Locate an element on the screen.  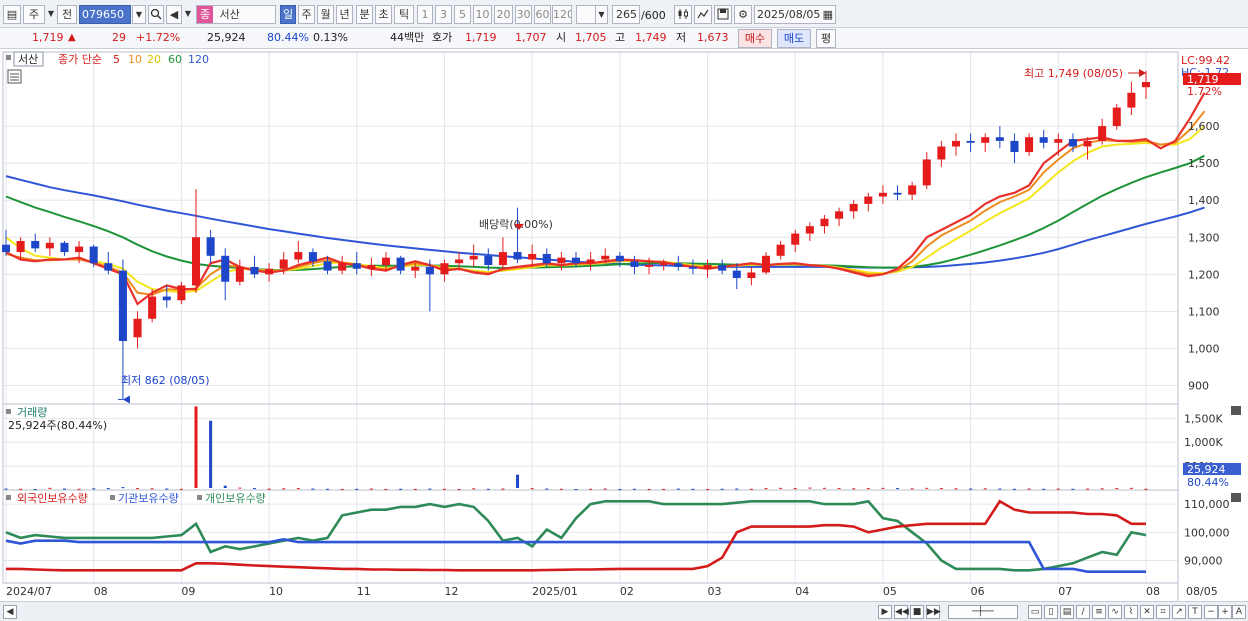
minute-5: 5 is located at coordinates (462, 14).